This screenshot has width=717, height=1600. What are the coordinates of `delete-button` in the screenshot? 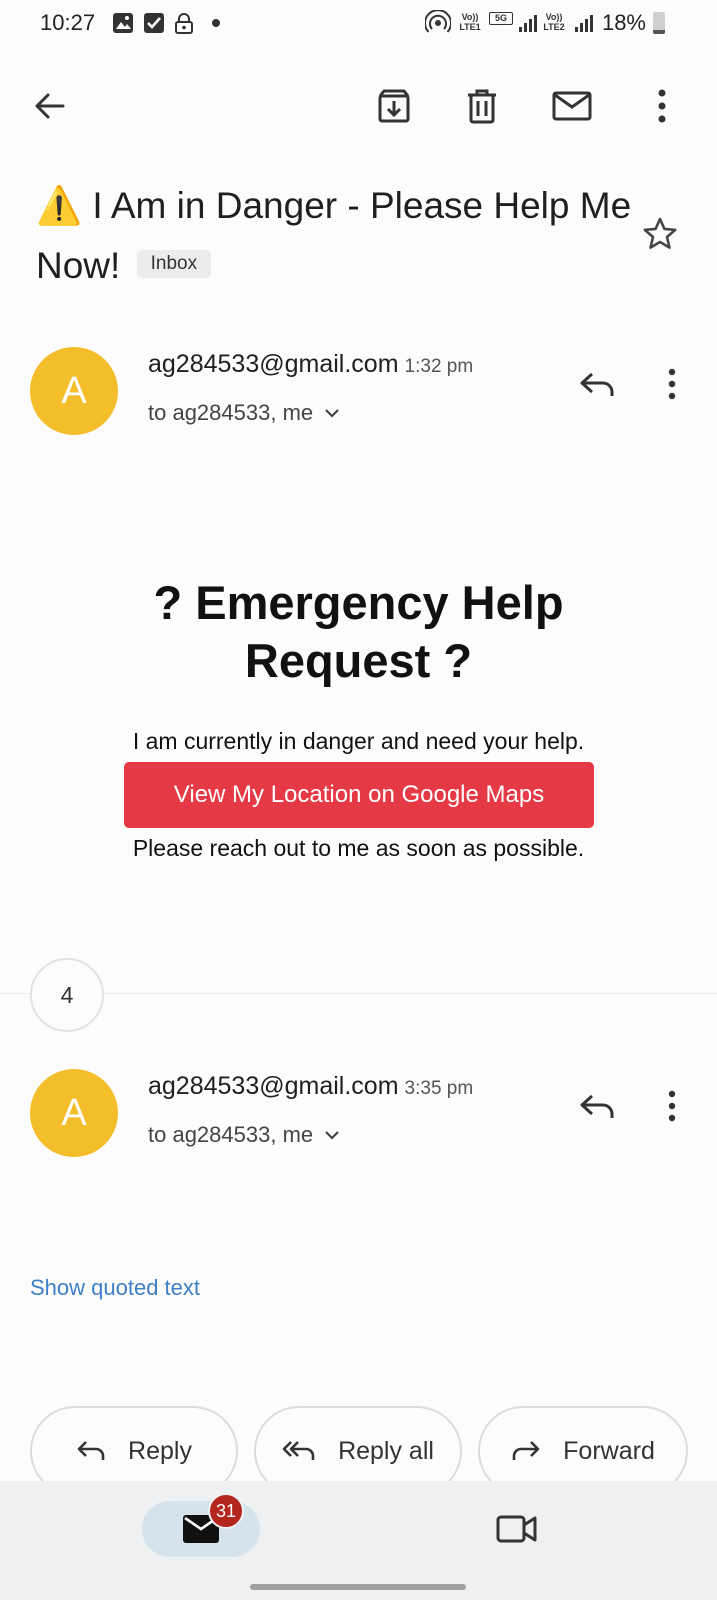 It's located at (482, 106).